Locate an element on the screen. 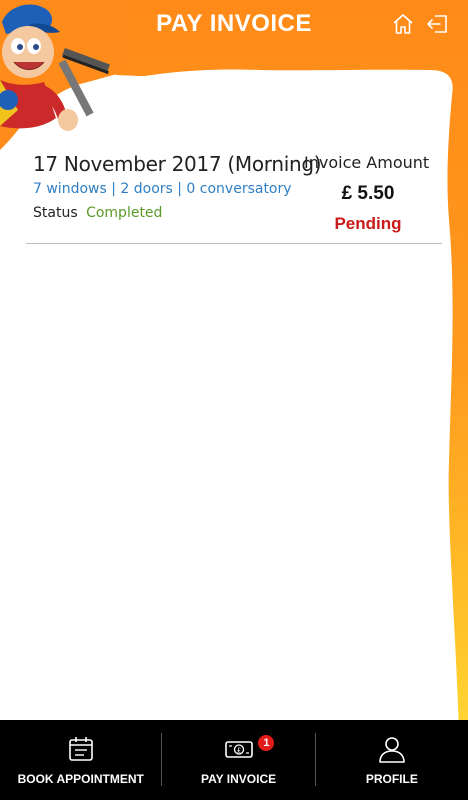  invoice-count-badge: 1 is located at coordinates (266, 743).